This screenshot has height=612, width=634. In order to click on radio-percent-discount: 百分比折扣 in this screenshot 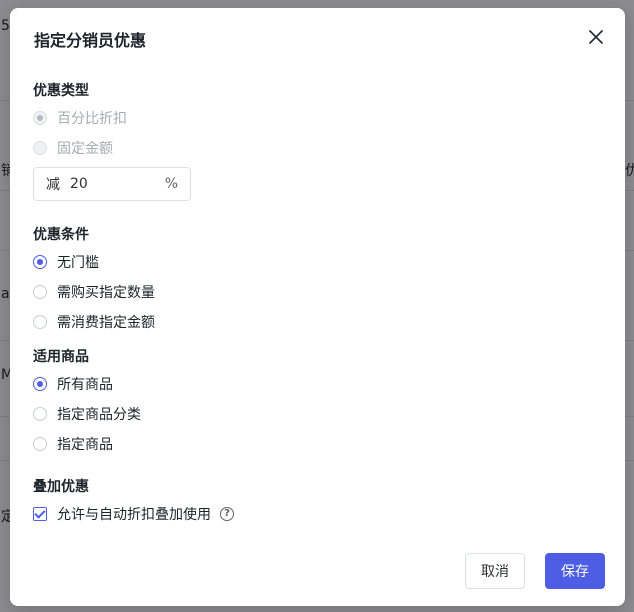, I will do `click(80, 118)`.